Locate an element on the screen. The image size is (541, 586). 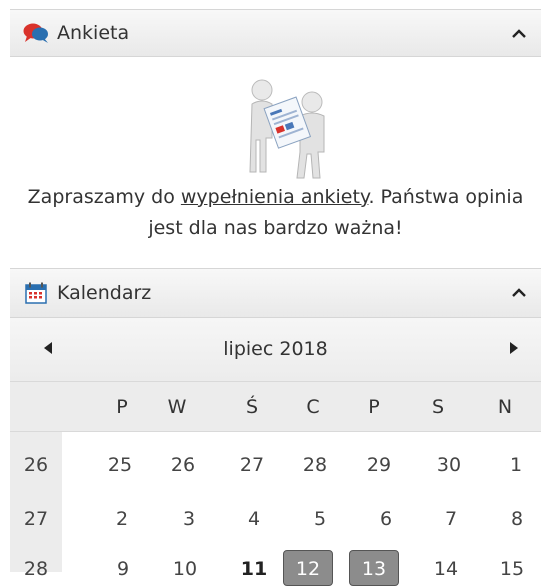
month-navigation: lipiec 2018 is located at coordinates (275, 350).